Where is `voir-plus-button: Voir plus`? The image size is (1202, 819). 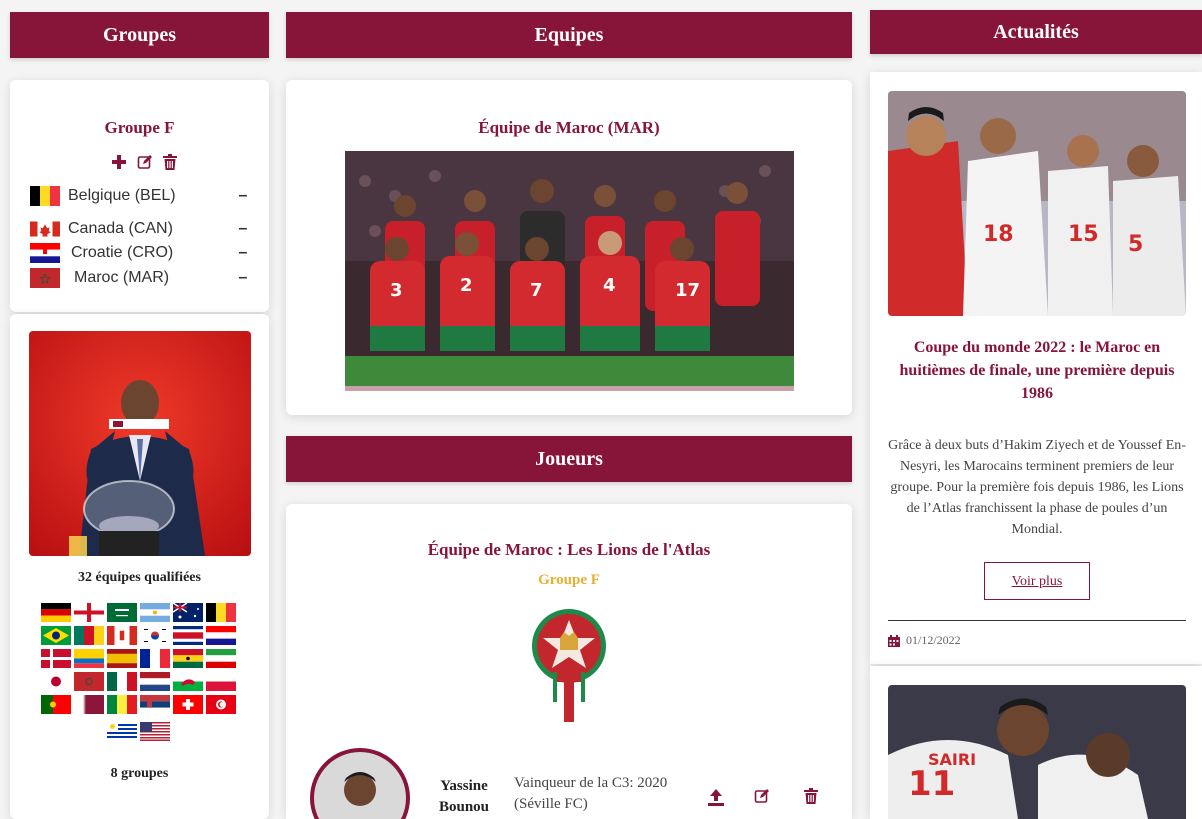 voir-plus-button: Voir plus is located at coordinates (1037, 581).